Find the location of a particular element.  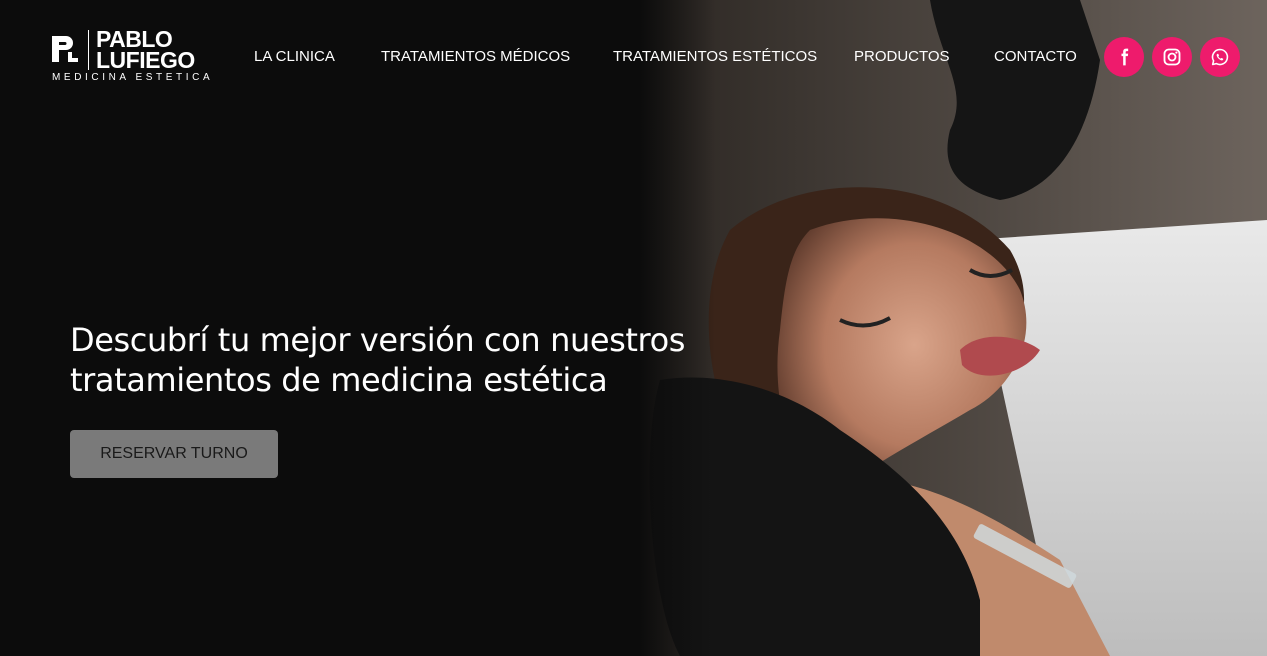

facebook-icon is located at coordinates (1125, 57).